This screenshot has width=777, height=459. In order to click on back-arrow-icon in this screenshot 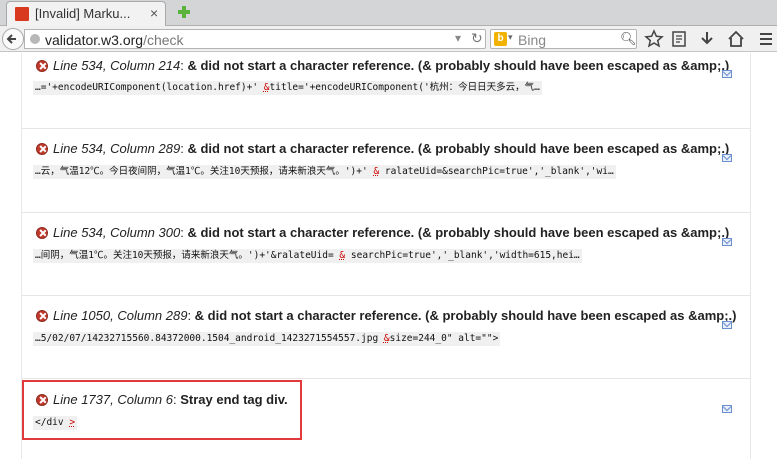, I will do `click(11, 39)`.